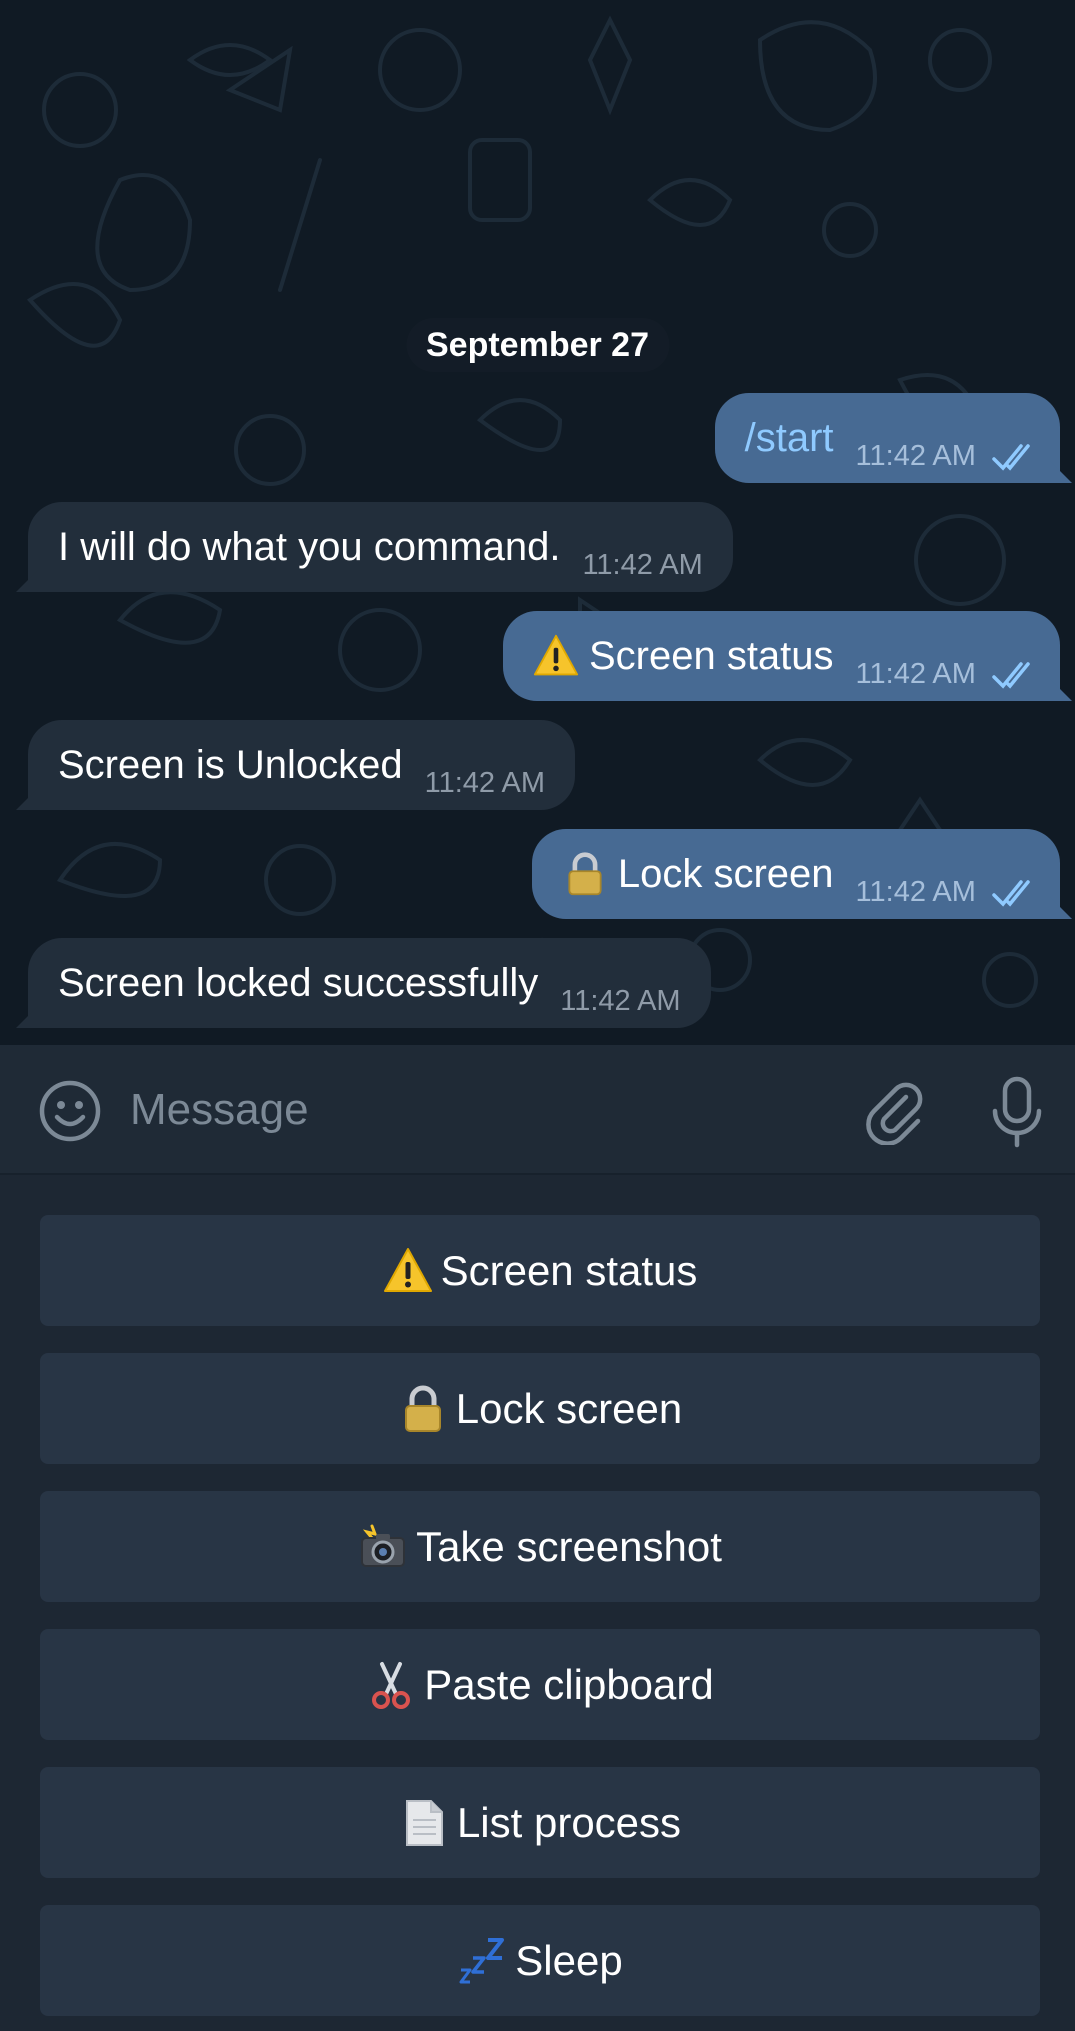 This screenshot has width=1075, height=2031. What do you see at coordinates (569, 1684) in the screenshot?
I see `keyboard-button-label: Paste clipboard` at bounding box center [569, 1684].